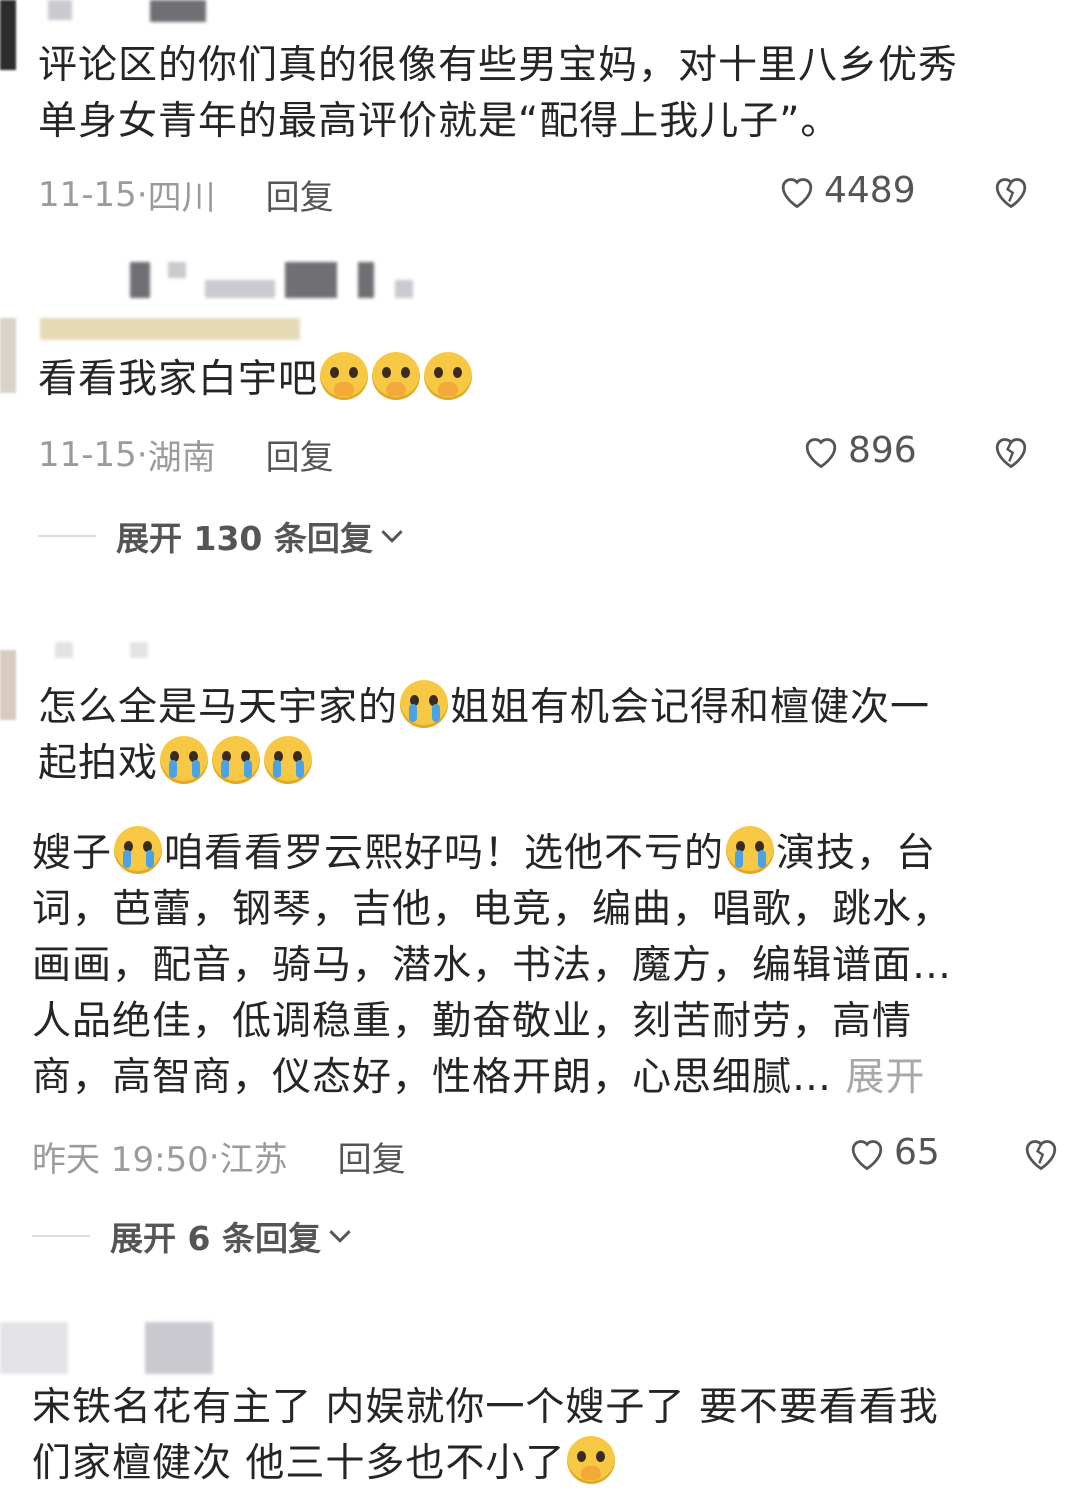  Describe the element at coordinates (552, 1436) in the screenshot. I see `comment-text: 宋铁名花有主了 内娱就你一个嫂子了 要不要看看我 们家檀健次 他三十多也不小了` at that location.